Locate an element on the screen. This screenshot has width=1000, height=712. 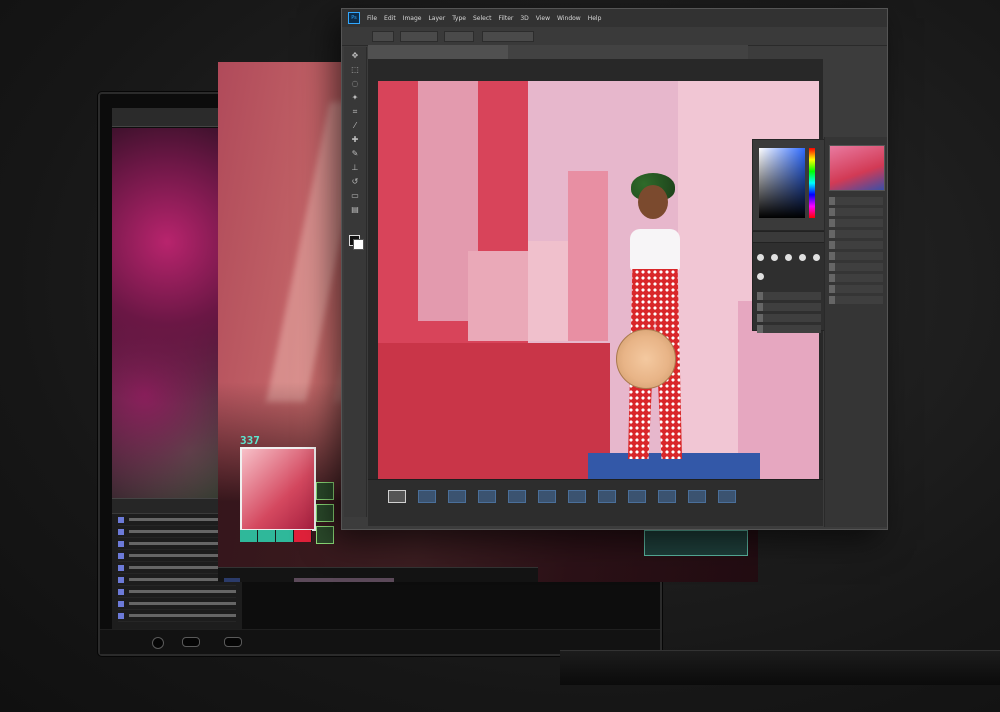
laptop-base is located at coordinates (780, 667).